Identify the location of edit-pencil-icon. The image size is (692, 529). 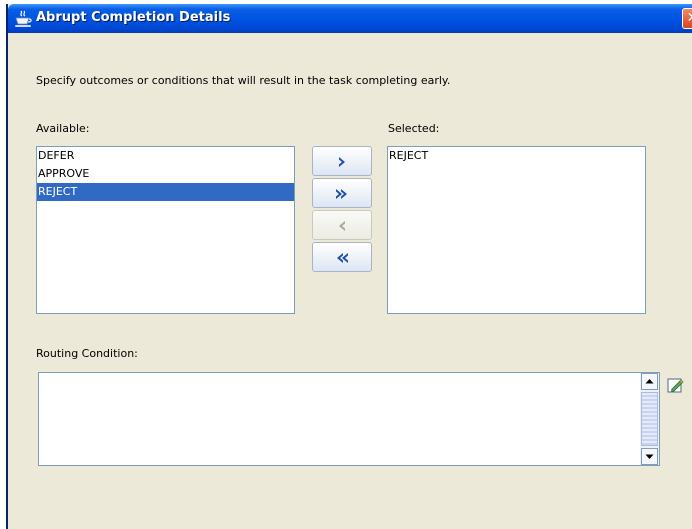
(675, 385).